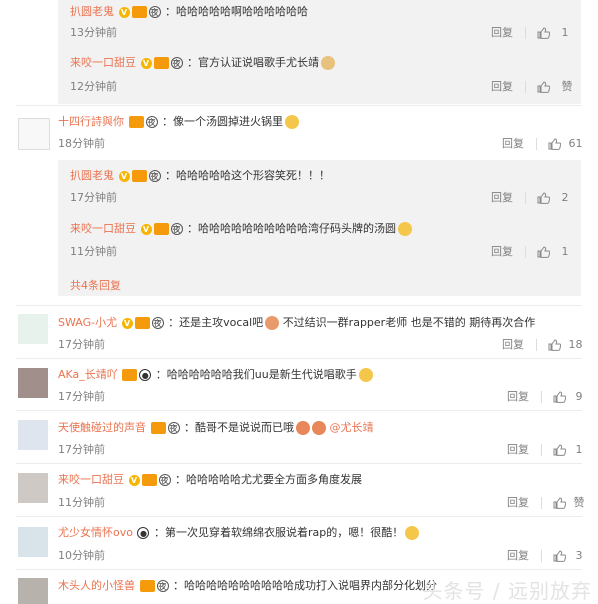 The width and height of the screenshot is (598, 604). I want to click on more-replies-link: 共4条回复, so click(95, 285).